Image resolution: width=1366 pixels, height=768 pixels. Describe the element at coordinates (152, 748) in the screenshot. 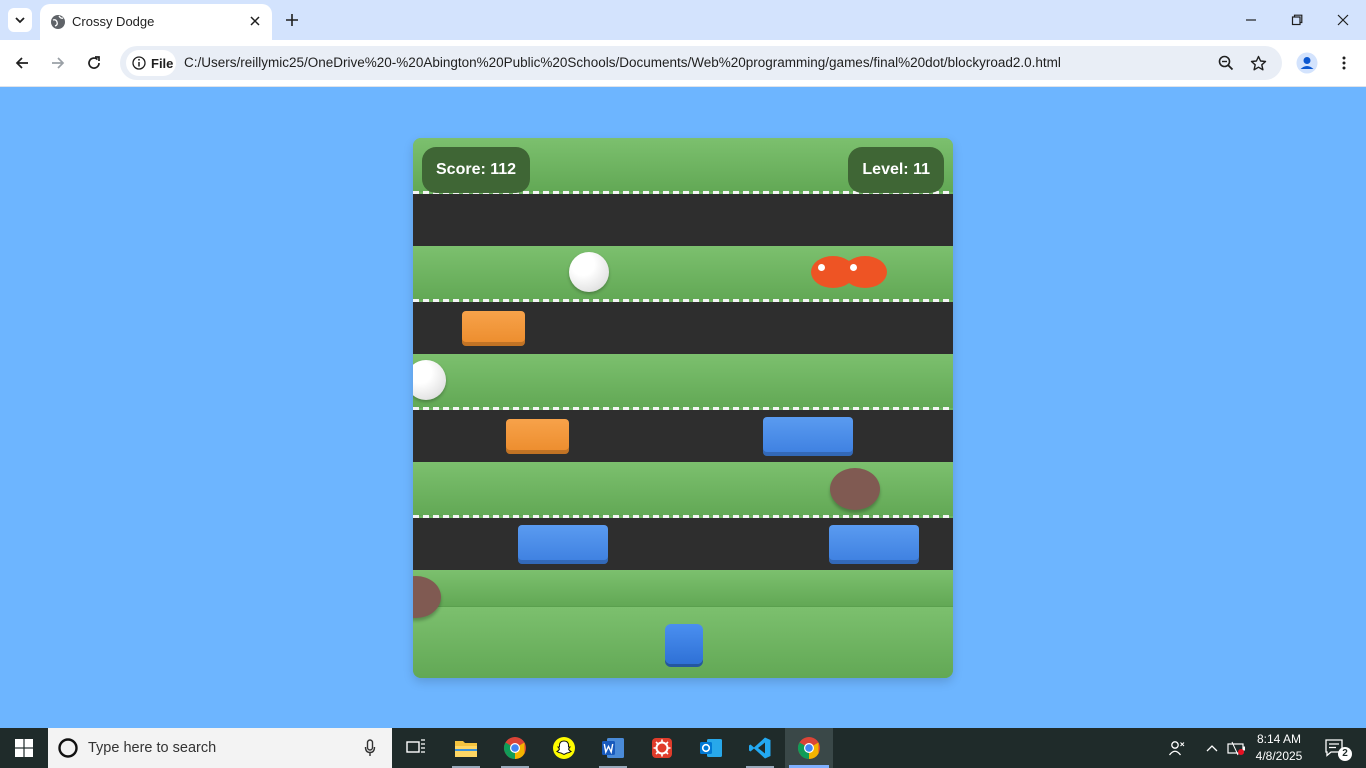

I see `search-placeholder: Type here to search` at that location.